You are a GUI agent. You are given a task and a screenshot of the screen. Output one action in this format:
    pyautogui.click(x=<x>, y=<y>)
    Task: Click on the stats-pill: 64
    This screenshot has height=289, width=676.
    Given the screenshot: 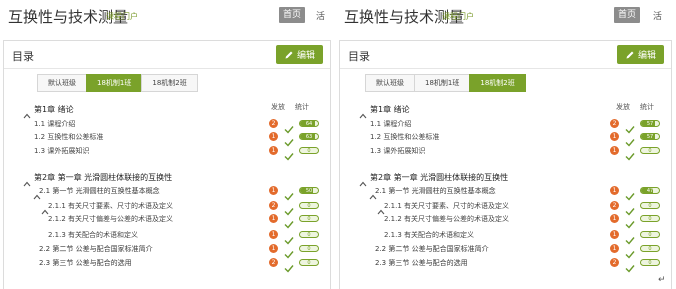 What is the action you would take?
    pyautogui.click(x=309, y=123)
    